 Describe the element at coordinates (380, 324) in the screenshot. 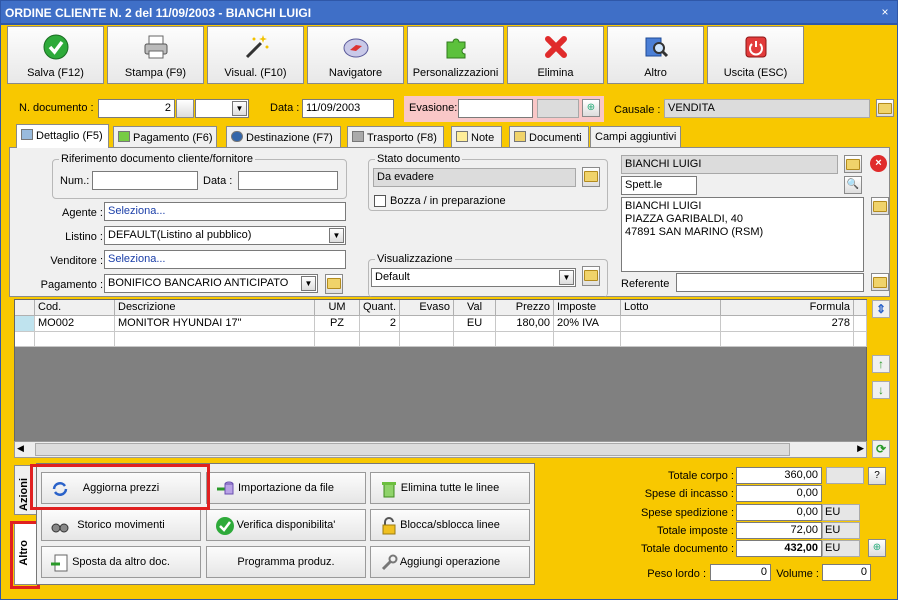

I see `table-cell: 2` at that location.